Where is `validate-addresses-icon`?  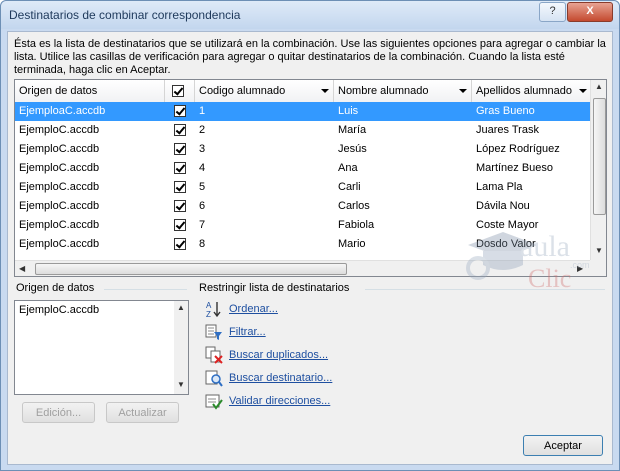
validate-addresses-icon is located at coordinates (214, 402).